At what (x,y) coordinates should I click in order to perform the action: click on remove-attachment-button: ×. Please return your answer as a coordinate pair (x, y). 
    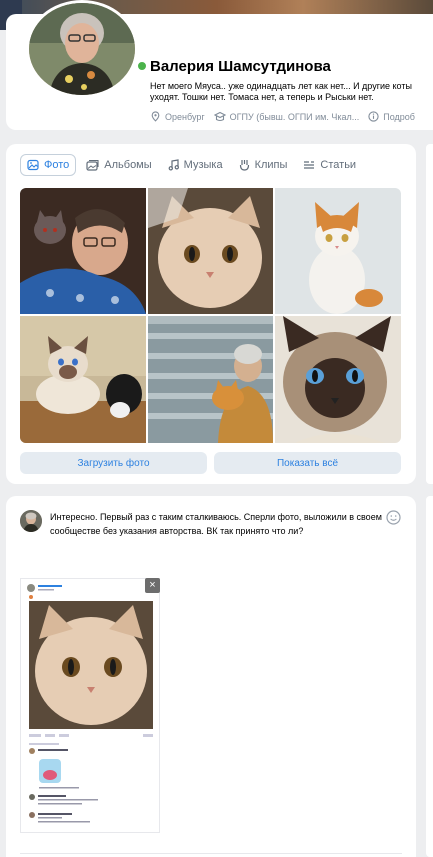
    Looking at the image, I should click on (152, 585).